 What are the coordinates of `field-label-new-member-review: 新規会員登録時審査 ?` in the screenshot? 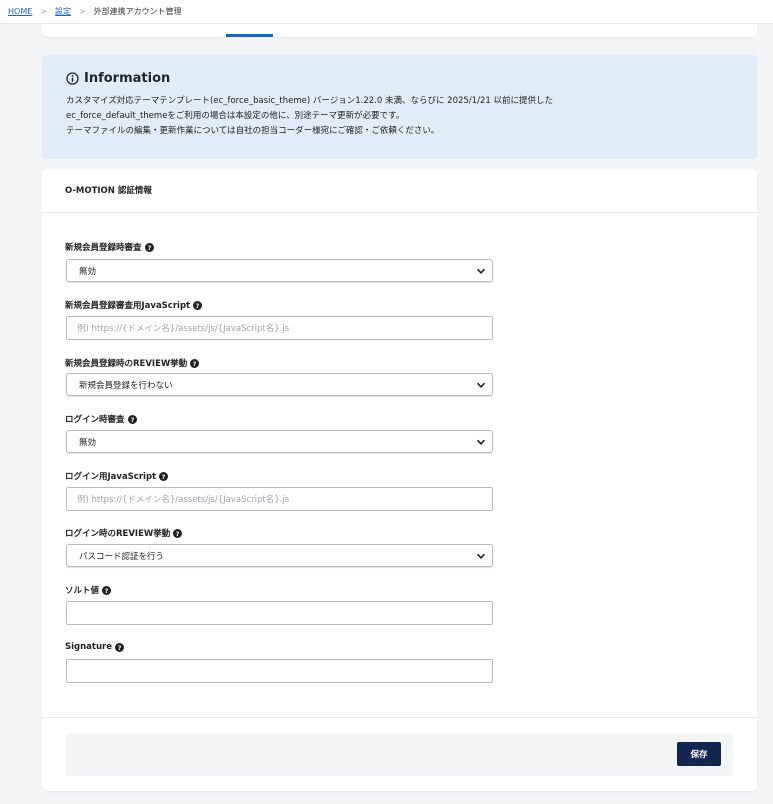 It's located at (109, 247).